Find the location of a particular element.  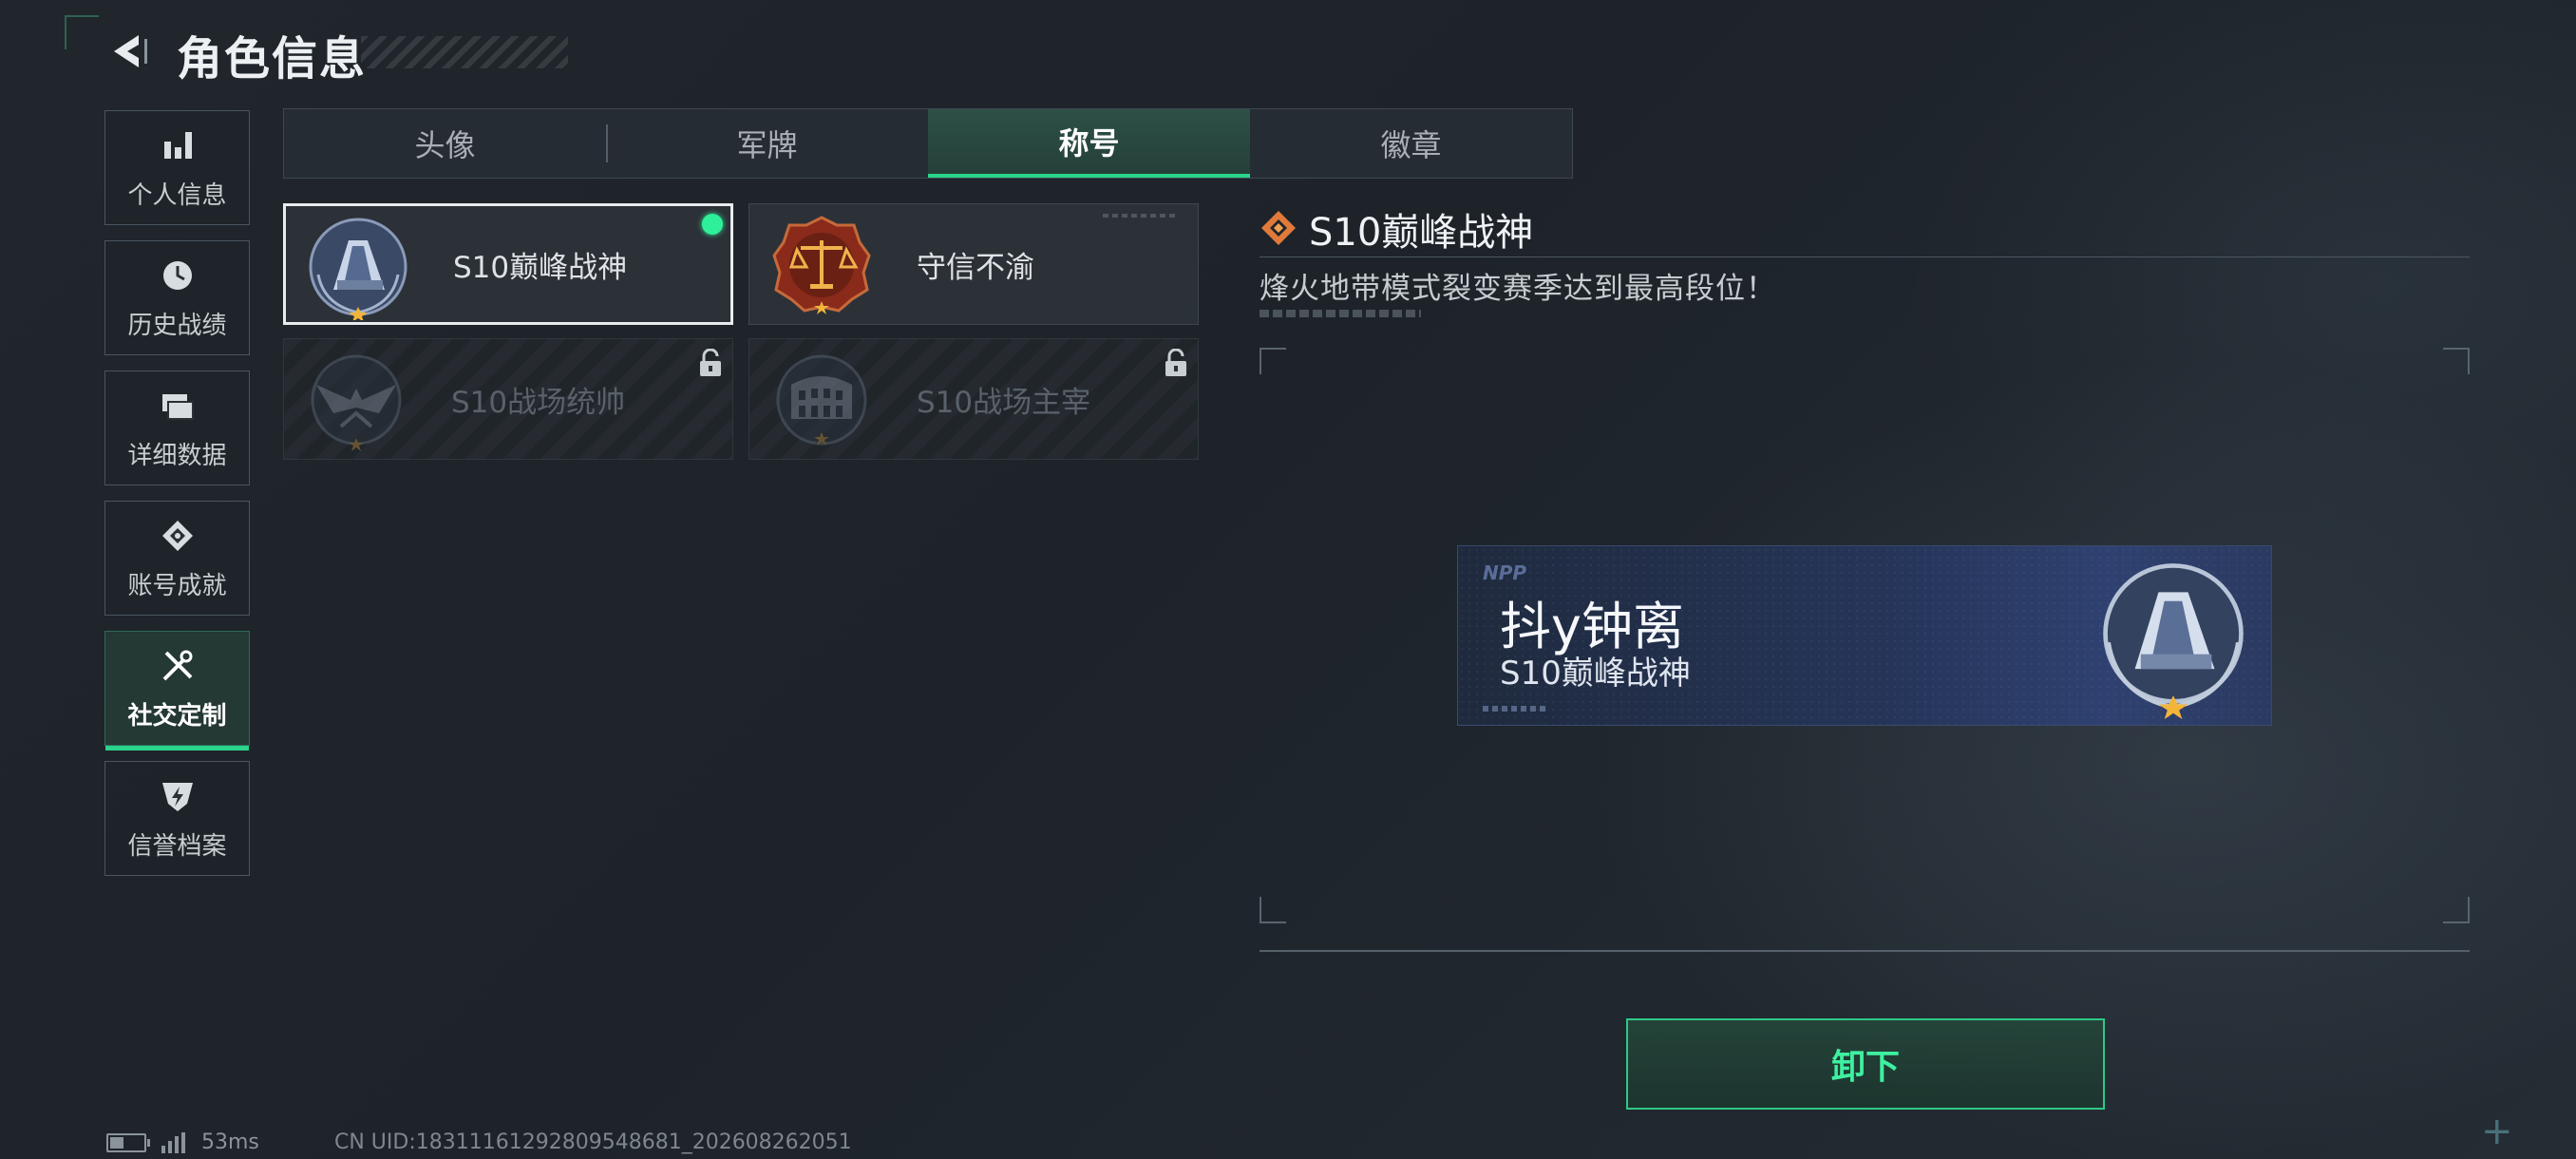

sidebar-item-achievements: 账号成就 is located at coordinates (177, 558).